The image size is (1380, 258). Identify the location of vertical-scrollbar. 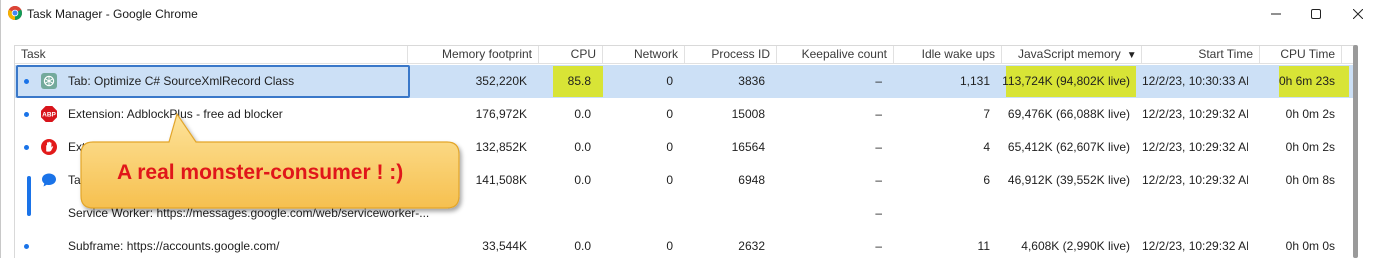
(1355, 151).